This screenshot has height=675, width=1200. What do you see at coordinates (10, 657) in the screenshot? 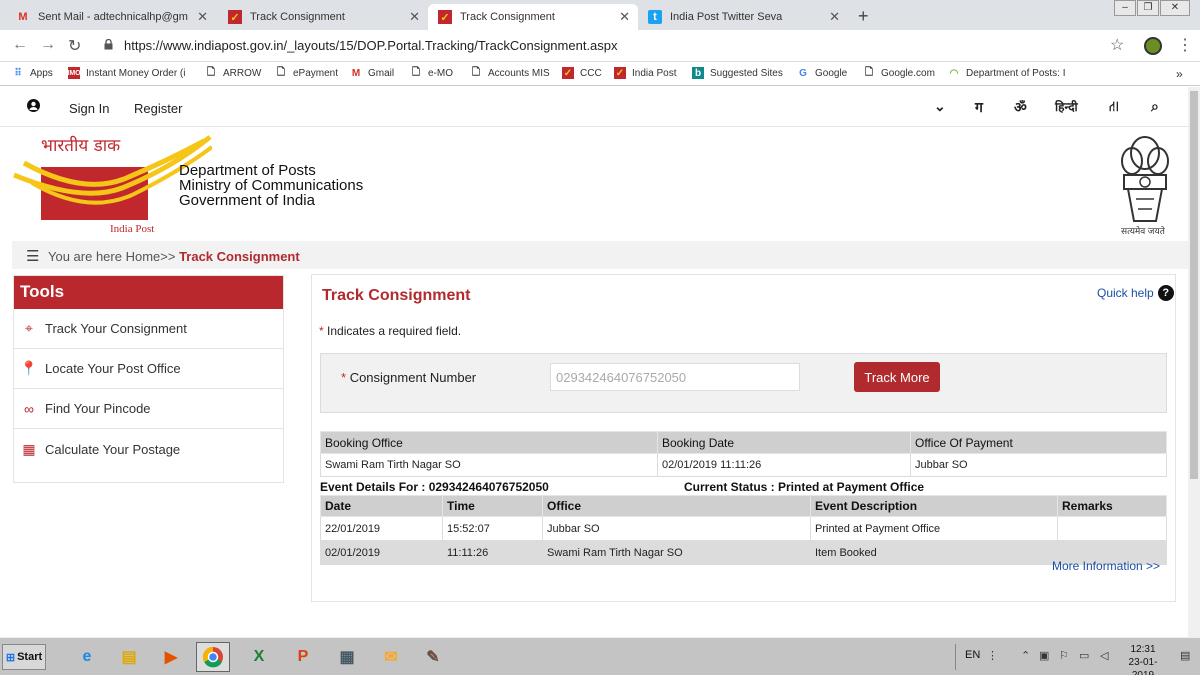
I see `windows-logo-icon: ⊞` at bounding box center [10, 657].